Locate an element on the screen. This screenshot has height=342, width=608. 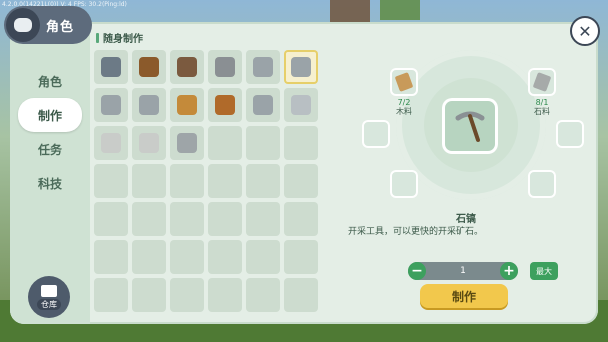
material-name: 木料 is located at coordinates (404, 111).